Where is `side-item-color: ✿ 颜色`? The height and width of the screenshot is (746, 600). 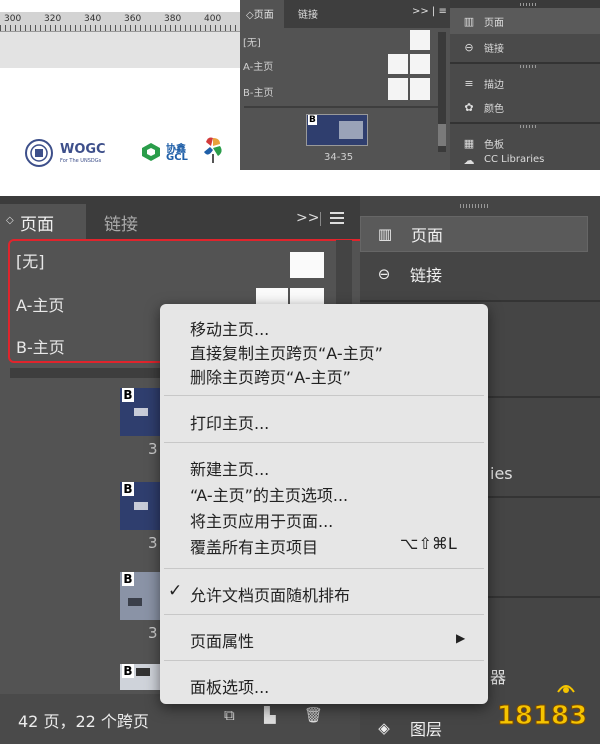
side-item-color: ✿ 颜色 is located at coordinates (525, 107).